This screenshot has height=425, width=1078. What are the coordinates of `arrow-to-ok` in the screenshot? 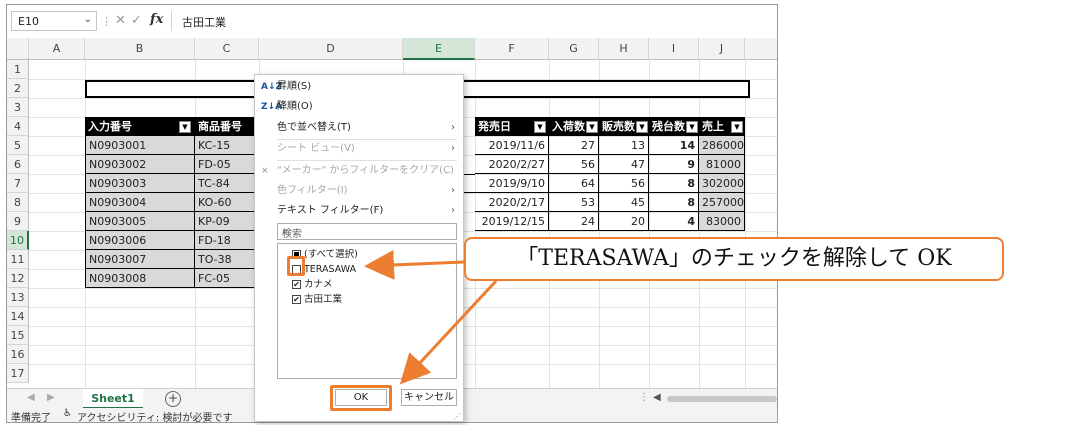 It's located at (448, 332).